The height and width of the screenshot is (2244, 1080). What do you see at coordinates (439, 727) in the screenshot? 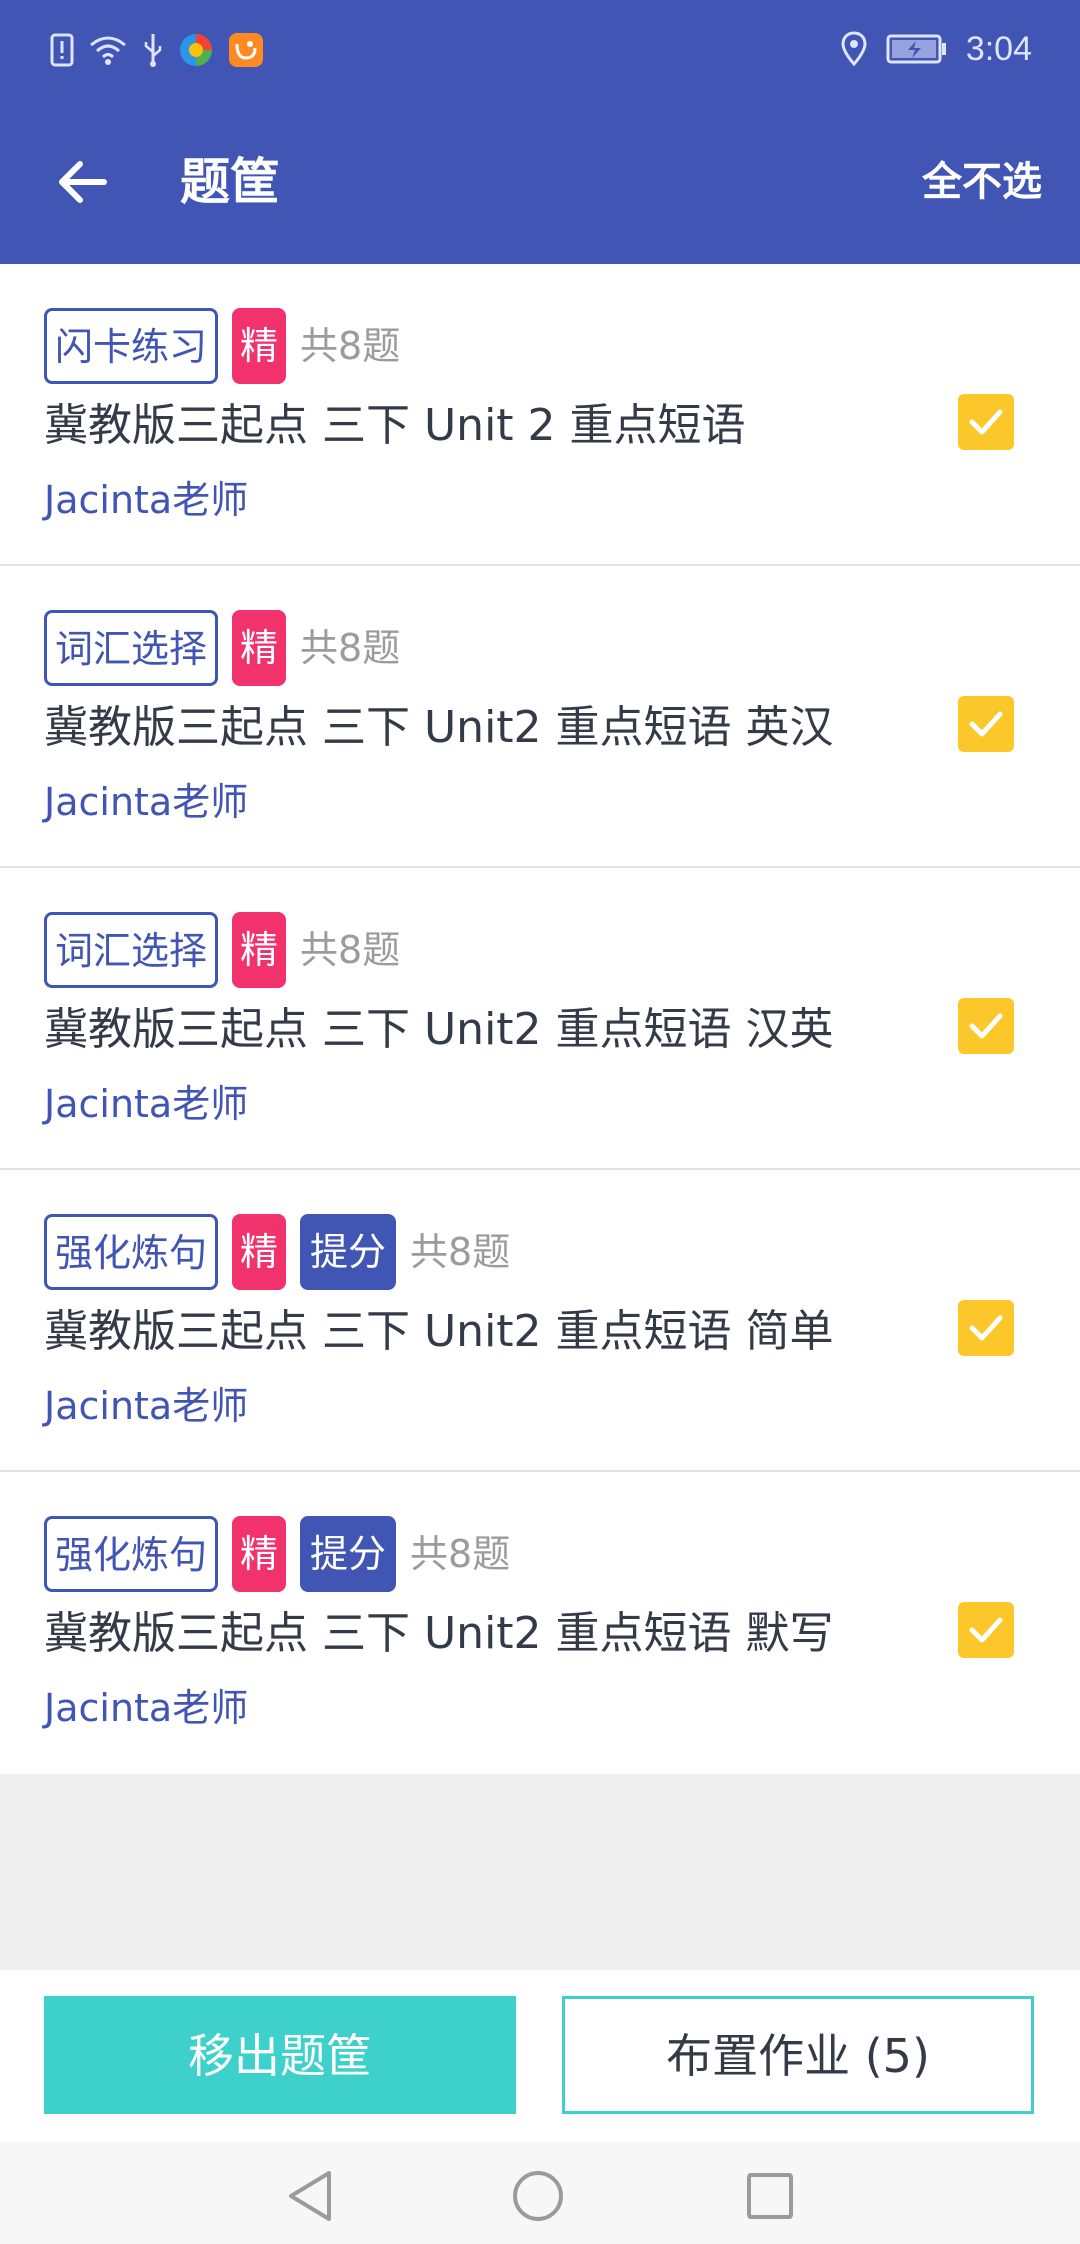
I see `item-title: 冀教版三起点 三下 Unit2 重点短语 英汉` at bounding box center [439, 727].